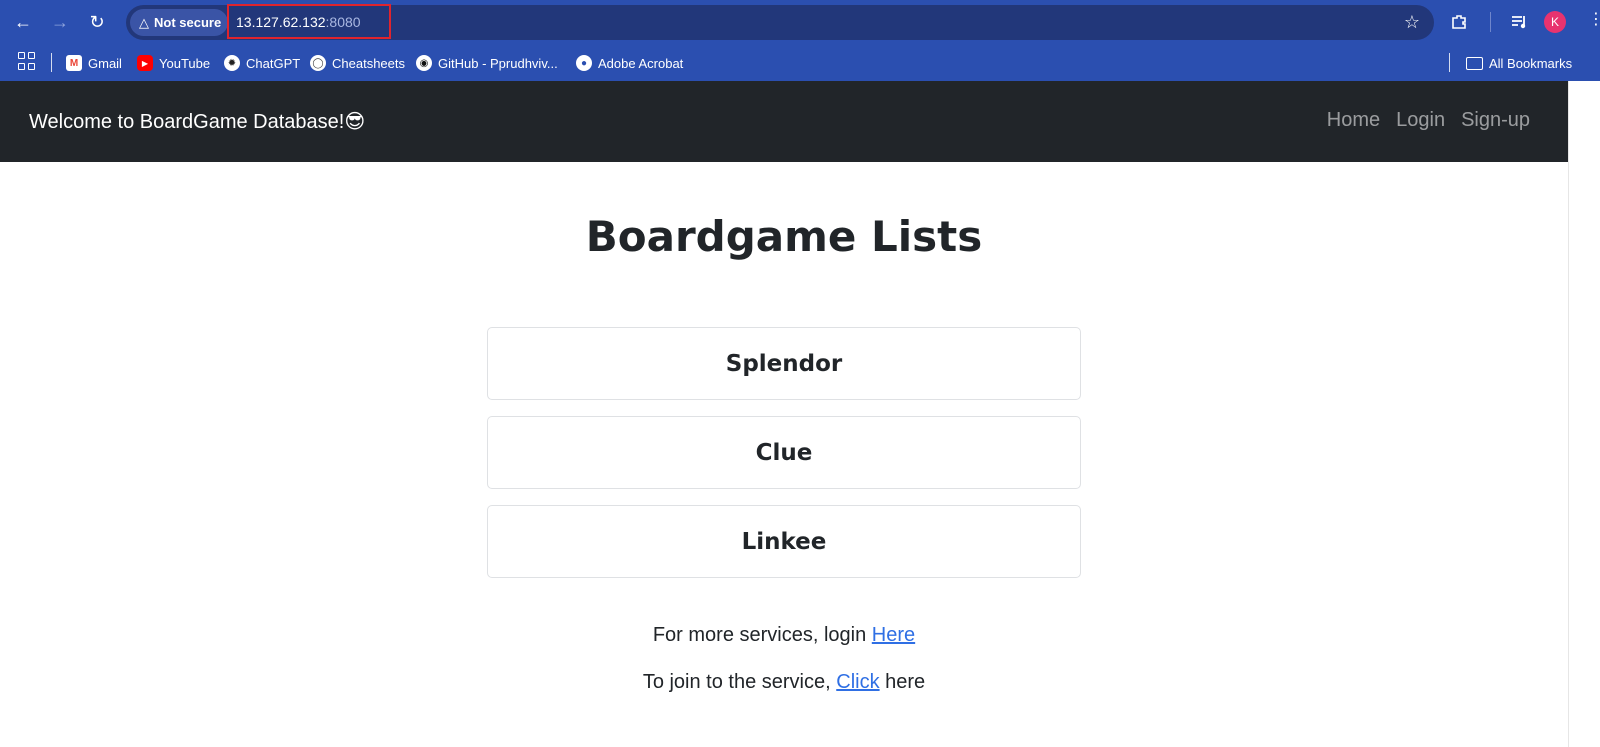 This screenshot has height=747, width=1600. What do you see at coordinates (762, 635) in the screenshot?
I see `login-prefix-text: For more services, login` at bounding box center [762, 635].